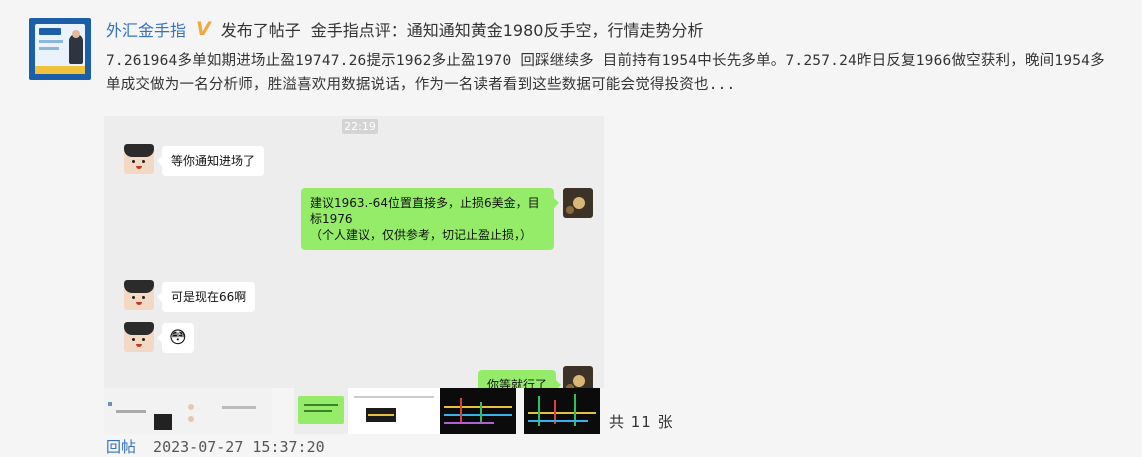 This screenshot has height=457, width=1142. What do you see at coordinates (60, 70) in the screenshot?
I see `avatar-band` at bounding box center [60, 70].